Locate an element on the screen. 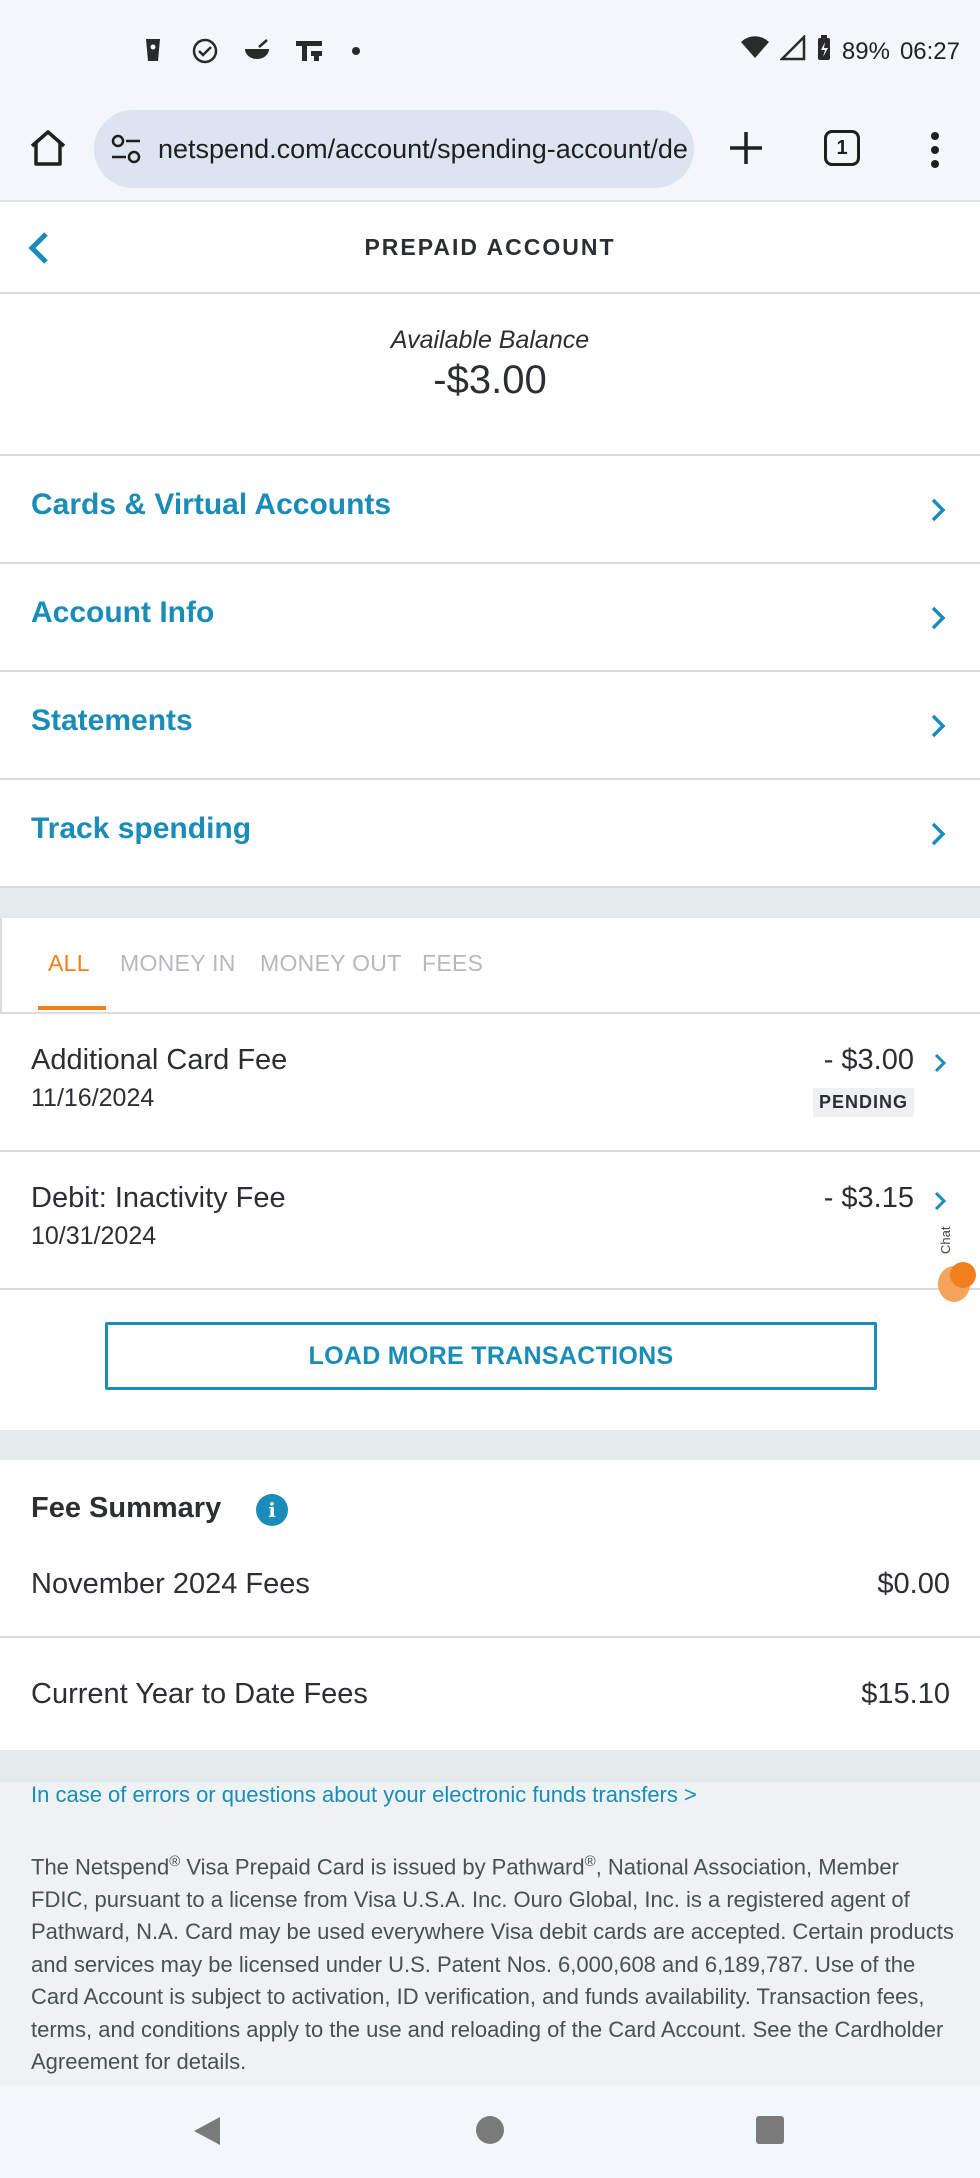 This screenshot has width=980, height=2178. text-app-icon is located at coordinates (309, 51).